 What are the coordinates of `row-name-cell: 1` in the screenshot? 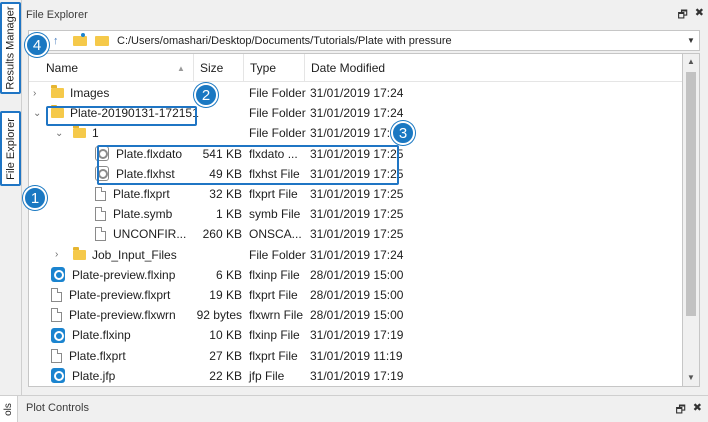 It's located at (86, 133).